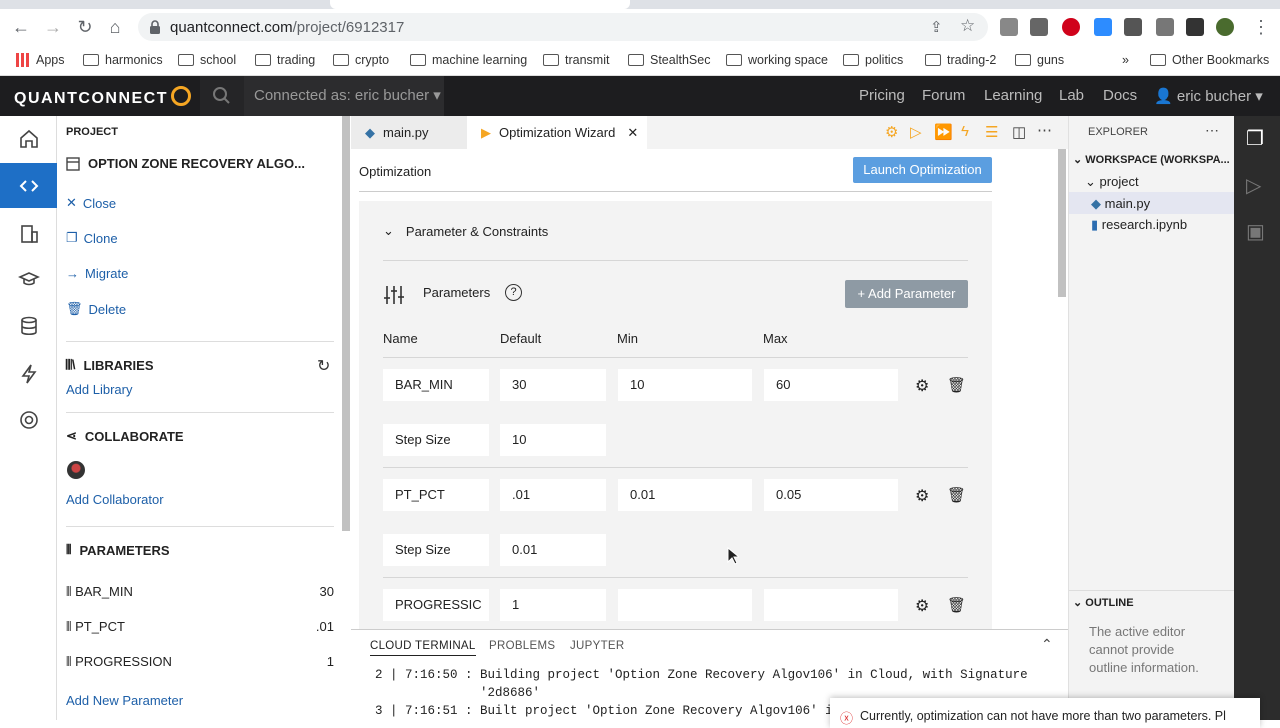 The image size is (1280, 728). What do you see at coordinates (513, 292) in the screenshot?
I see `help-icon: ?` at bounding box center [513, 292].